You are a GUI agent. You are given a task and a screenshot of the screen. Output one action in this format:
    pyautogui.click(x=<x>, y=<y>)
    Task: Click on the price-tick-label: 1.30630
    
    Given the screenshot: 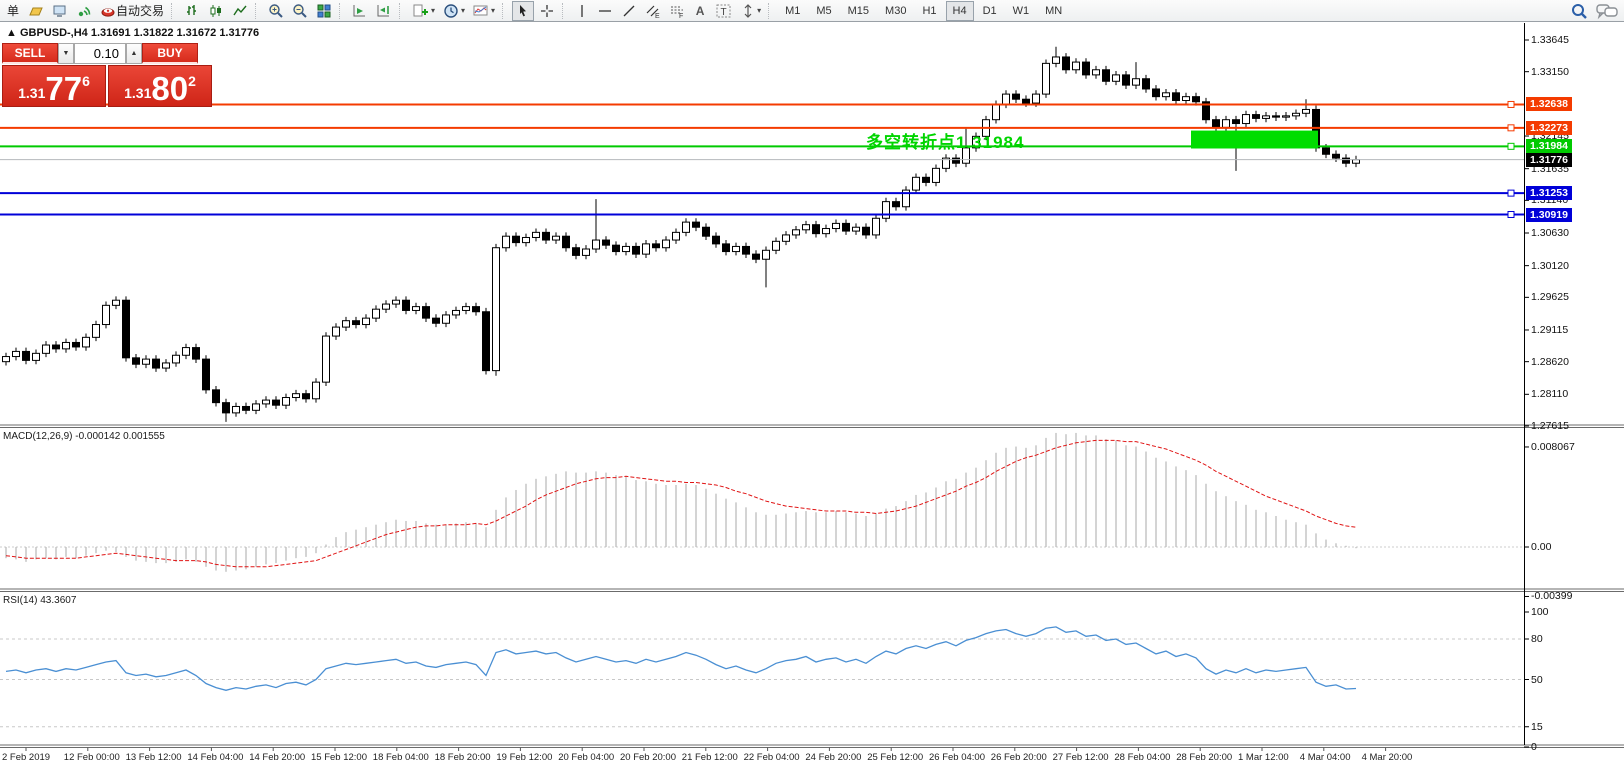 What is the action you would take?
    pyautogui.click(x=1550, y=233)
    